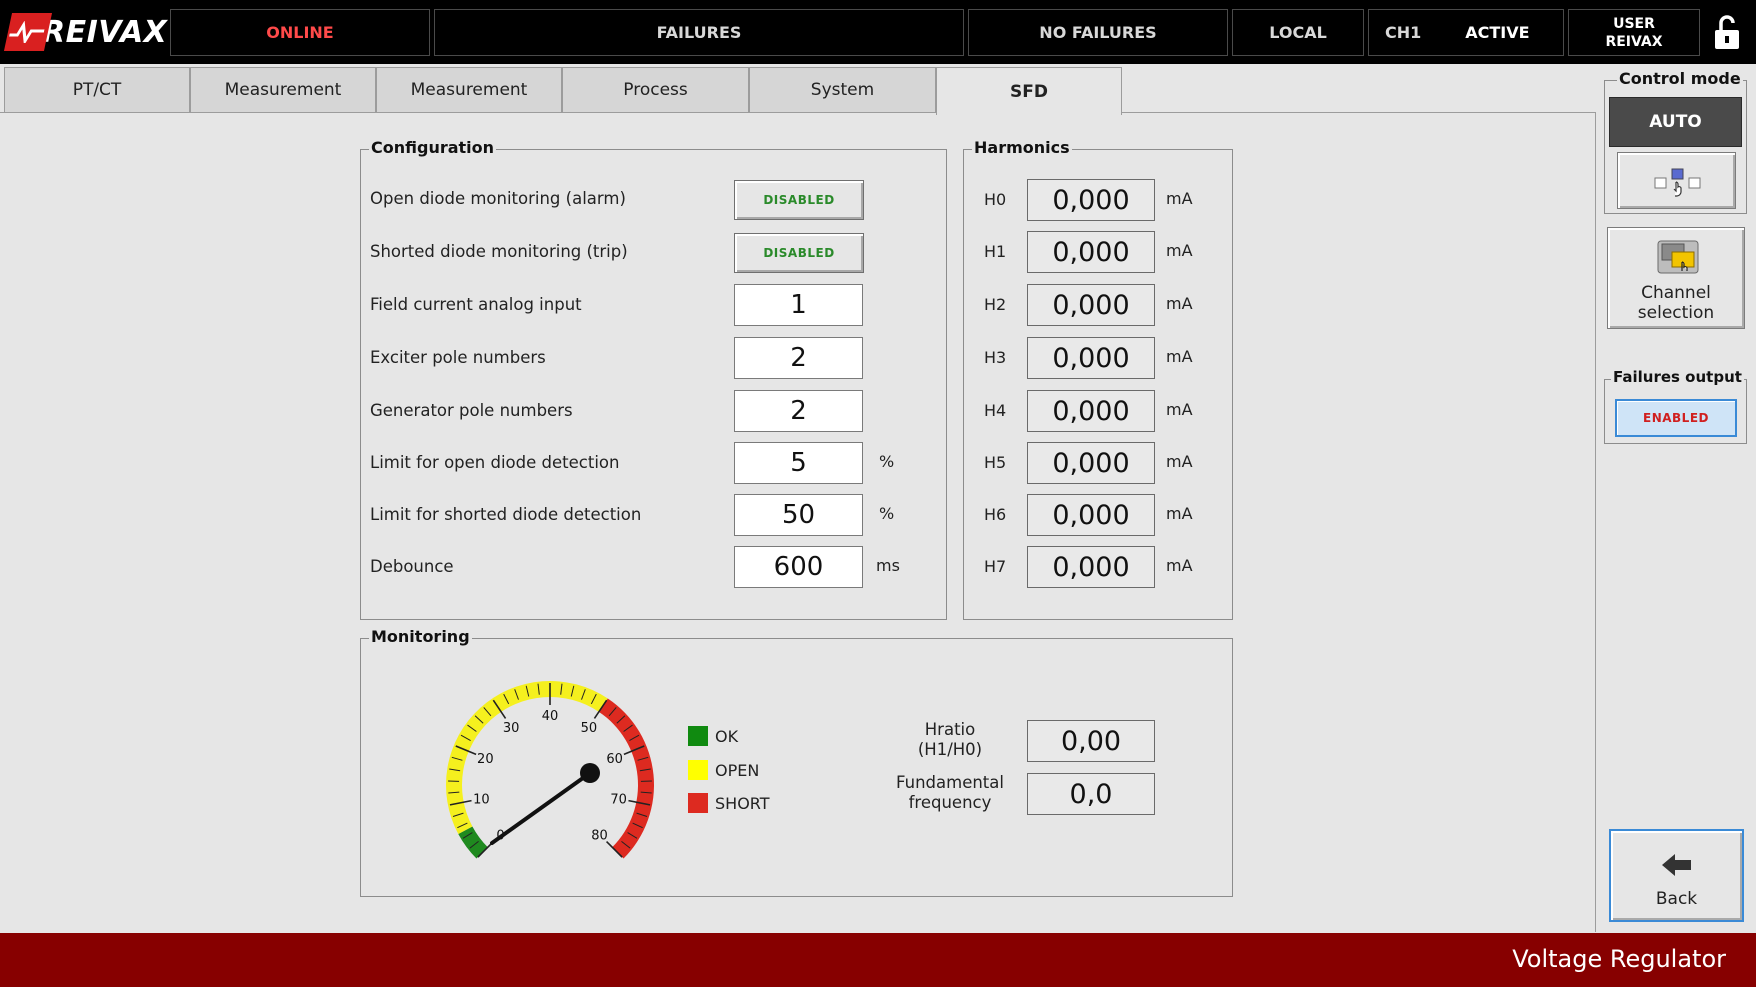  What do you see at coordinates (499, 251) in the screenshot?
I see `shorted-diode-label: Shorted diode monitoring (trip)` at bounding box center [499, 251].